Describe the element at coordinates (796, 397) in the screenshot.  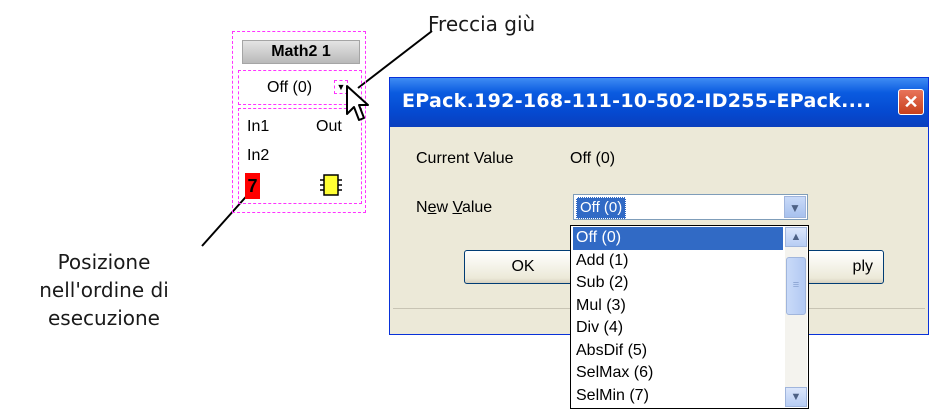
I see `scroll-down-icon: ▼` at that location.